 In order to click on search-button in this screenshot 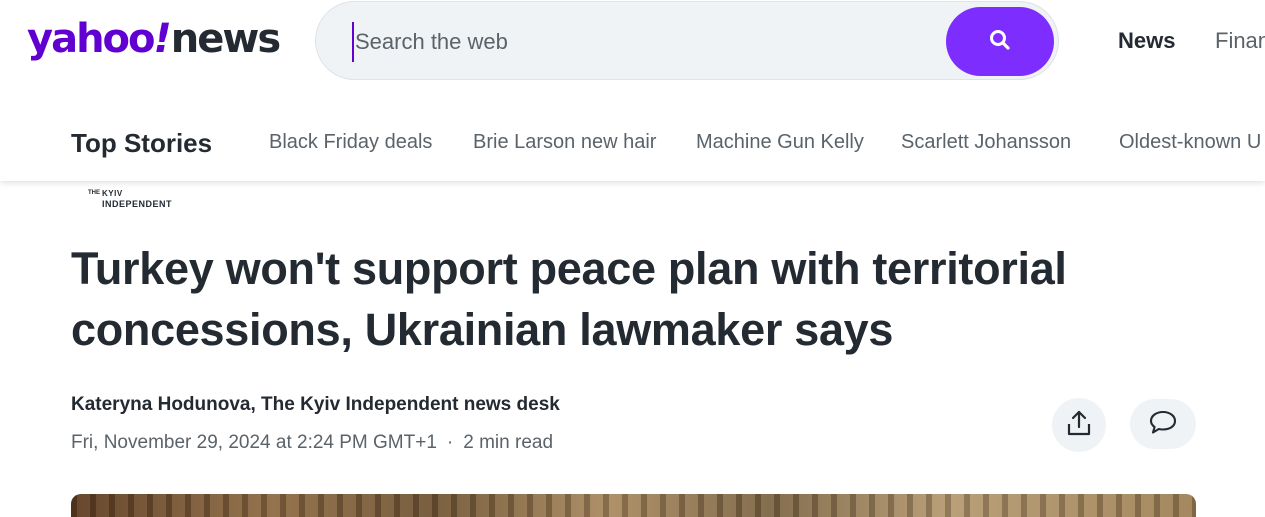, I will do `click(1000, 41)`.